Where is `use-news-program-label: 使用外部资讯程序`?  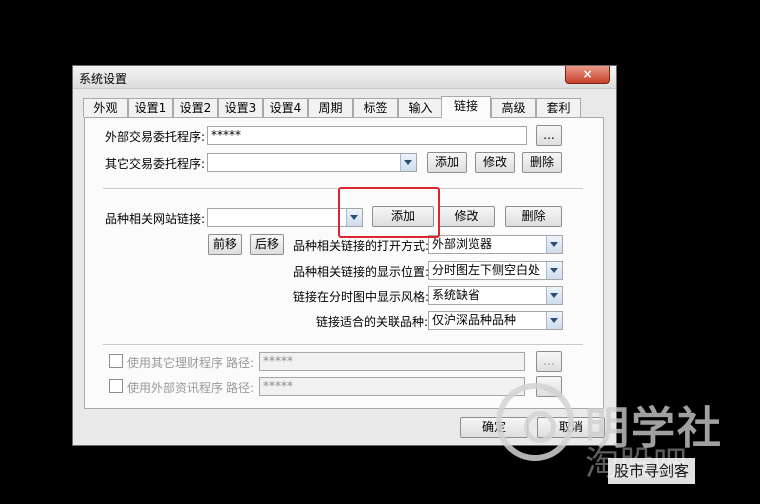
use-news-program-label: 使用外部资讯程序 is located at coordinates (175, 388).